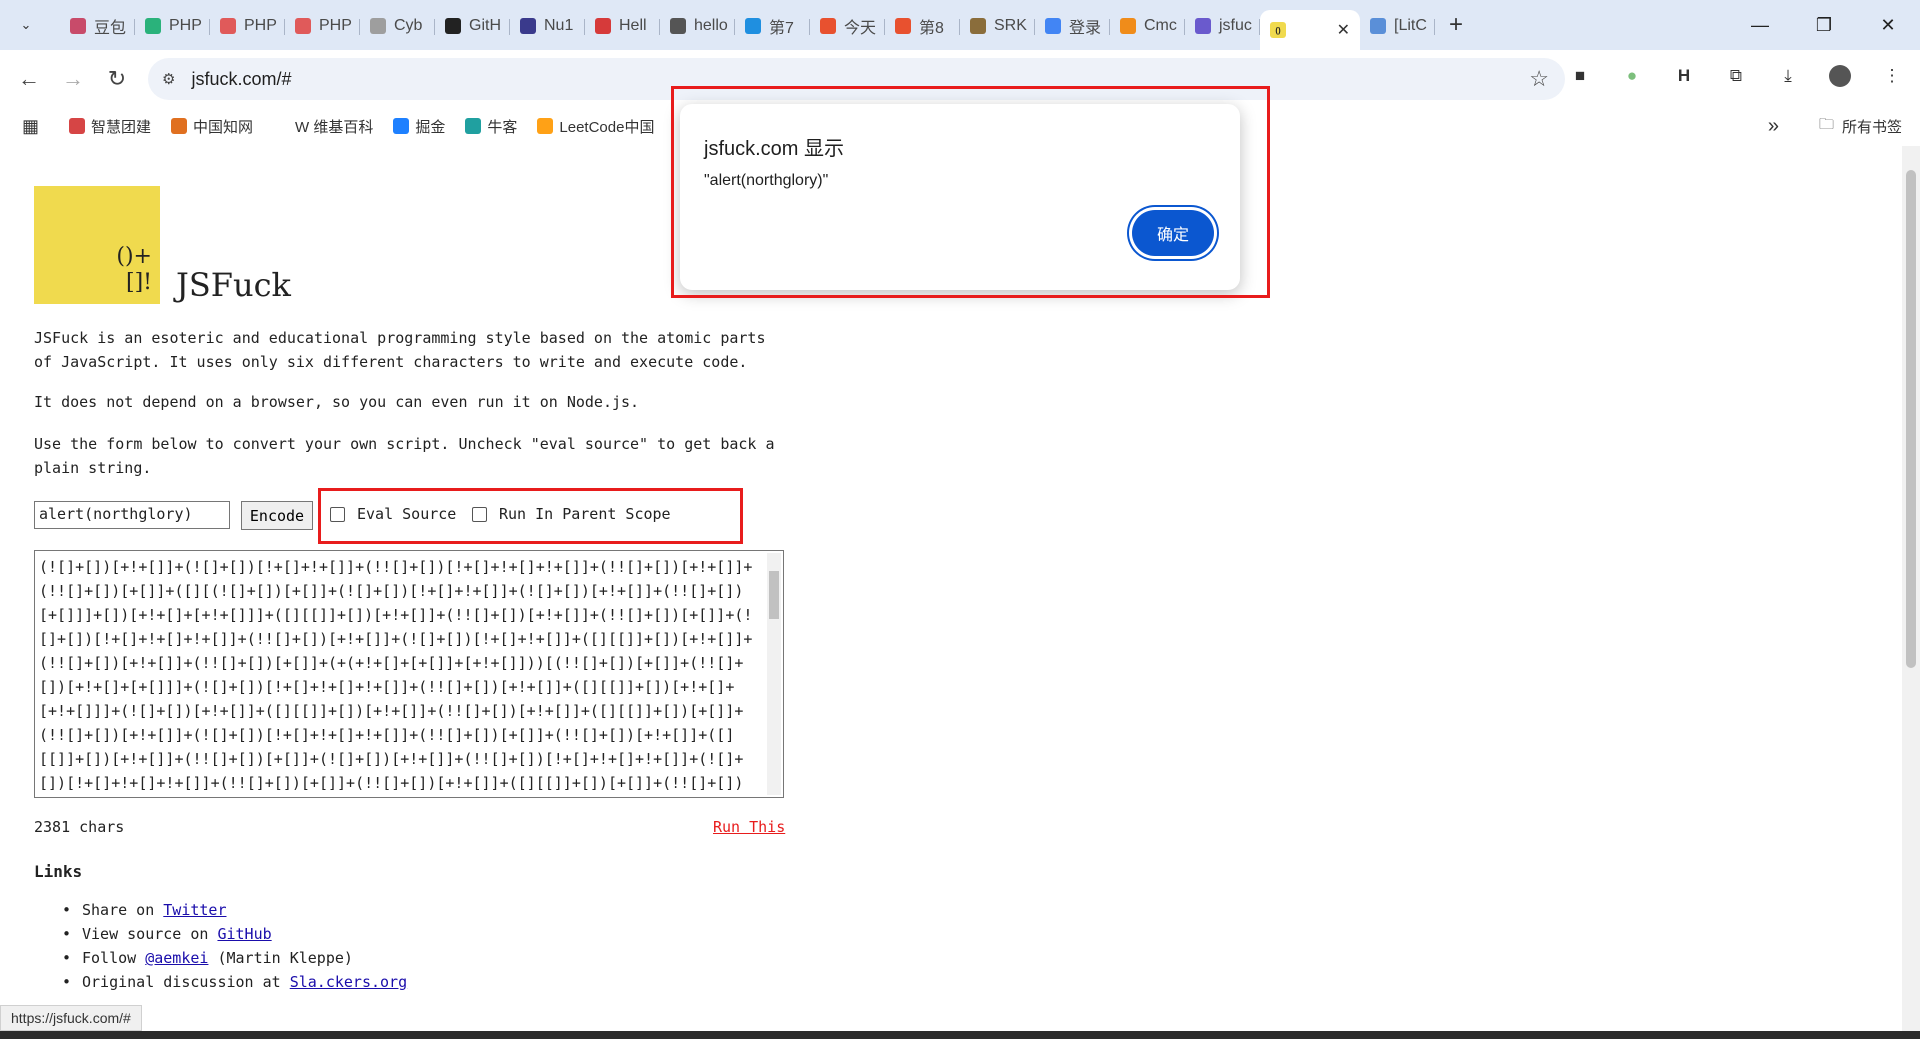 The image size is (1920, 1039). I want to click on bookmark-item: 掘金, so click(419, 126).